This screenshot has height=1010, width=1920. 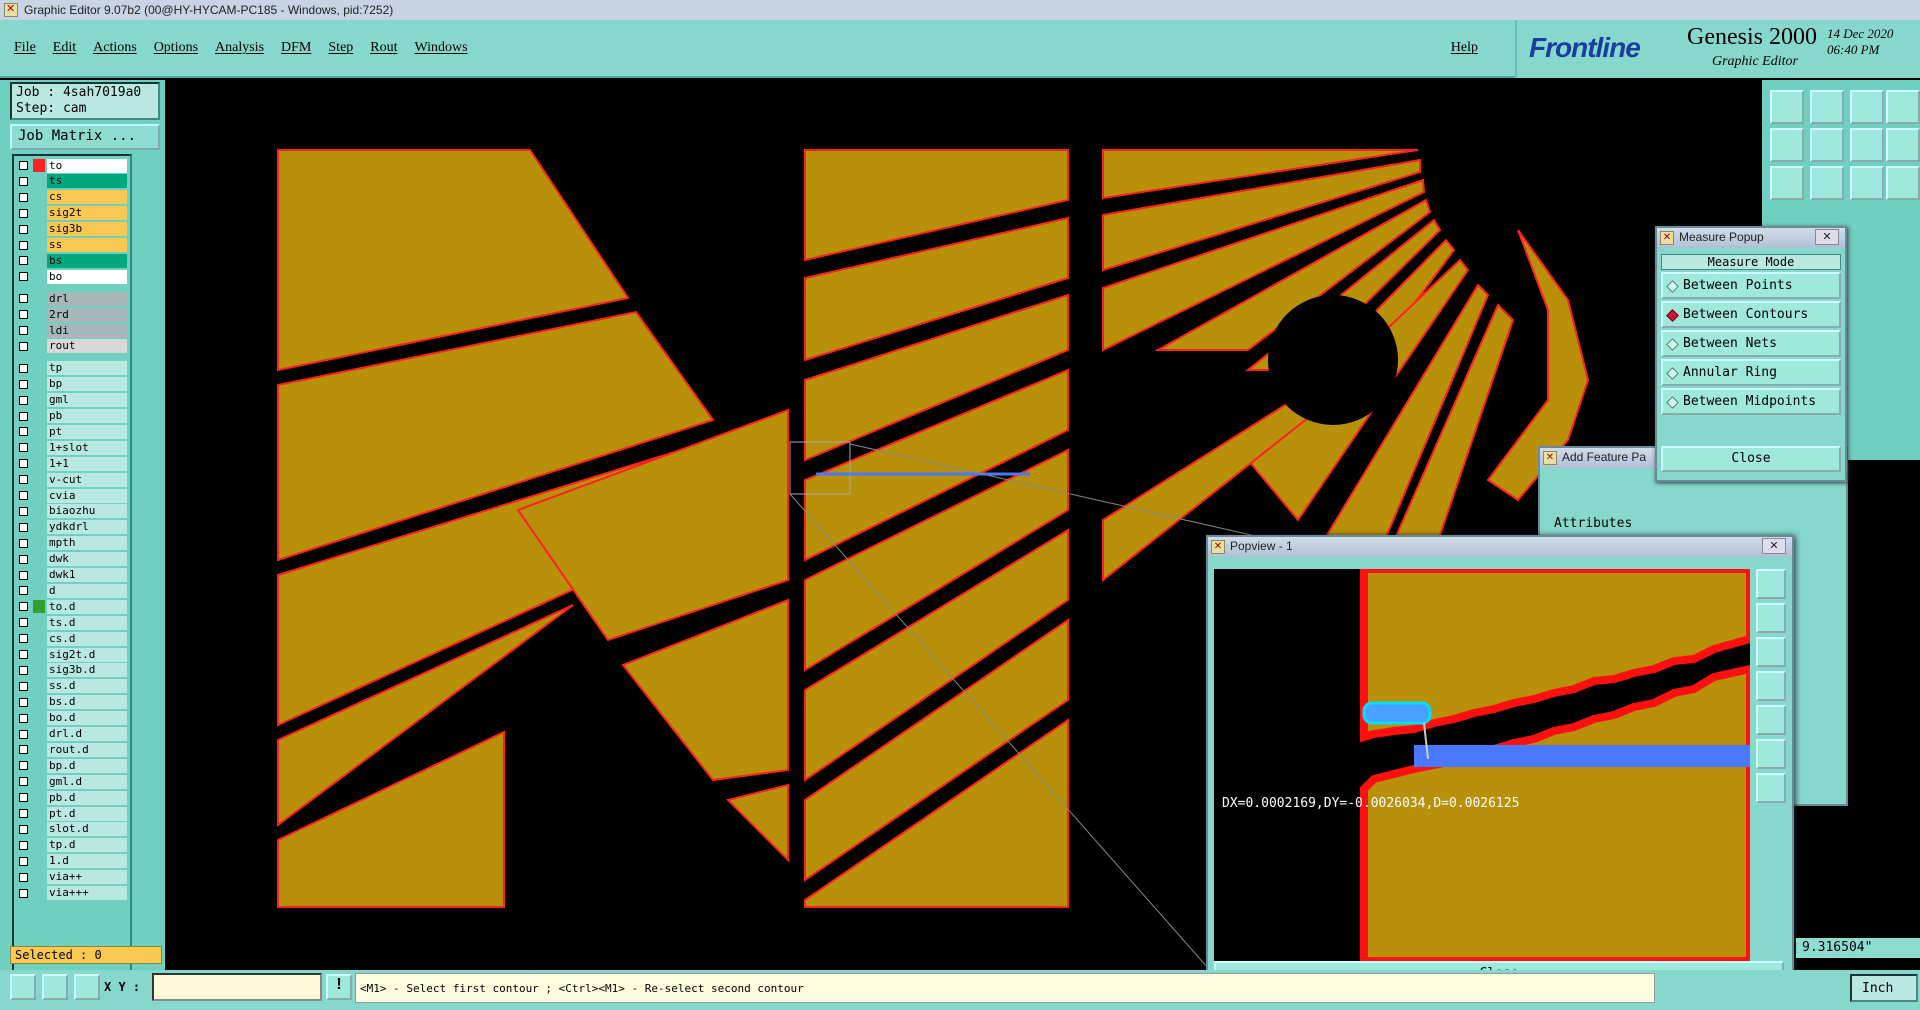 I want to click on layer-name: drl, so click(x=87, y=298).